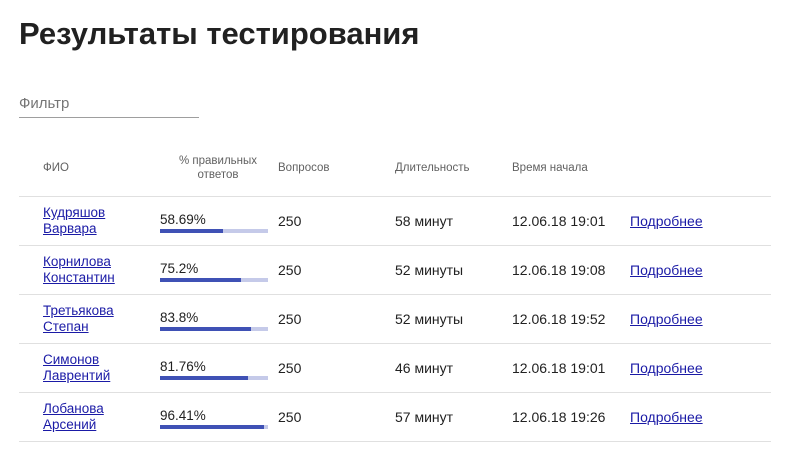 The height and width of the screenshot is (466, 790). I want to click on name-cell: Симонов Лаврентий, so click(88, 368).